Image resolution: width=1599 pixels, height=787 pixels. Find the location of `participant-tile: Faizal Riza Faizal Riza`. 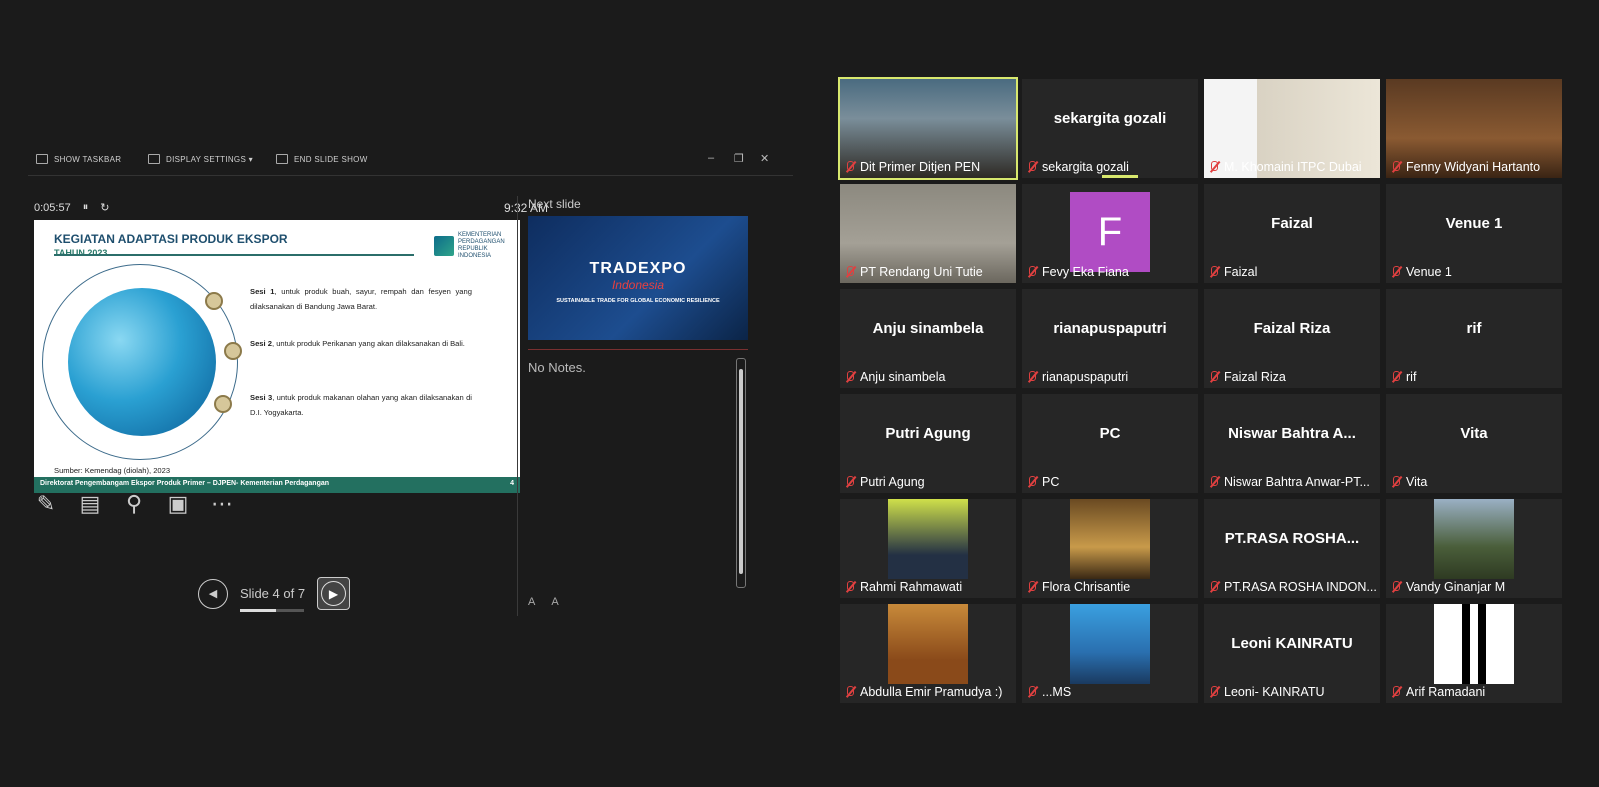

participant-tile: Faizal Riza Faizal Riza is located at coordinates (1292, 338).